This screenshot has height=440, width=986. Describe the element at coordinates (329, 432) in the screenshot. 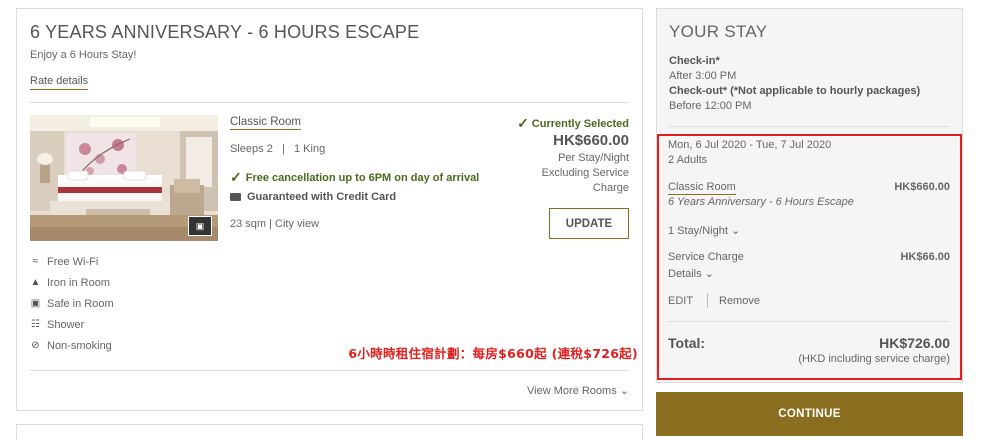

I see `next-package-card` at that location.